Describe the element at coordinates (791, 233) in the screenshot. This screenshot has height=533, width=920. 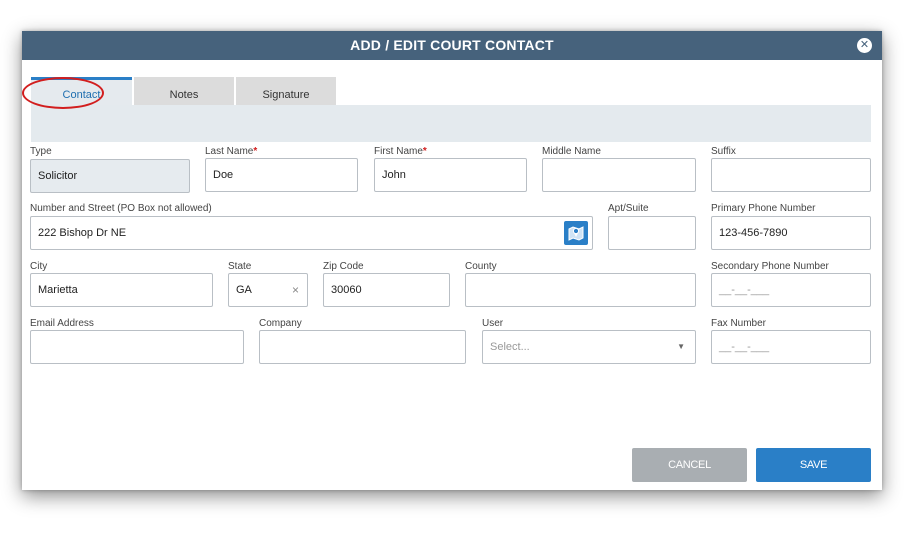
I see `primary-phone-input: 123-456-7890` at that location.